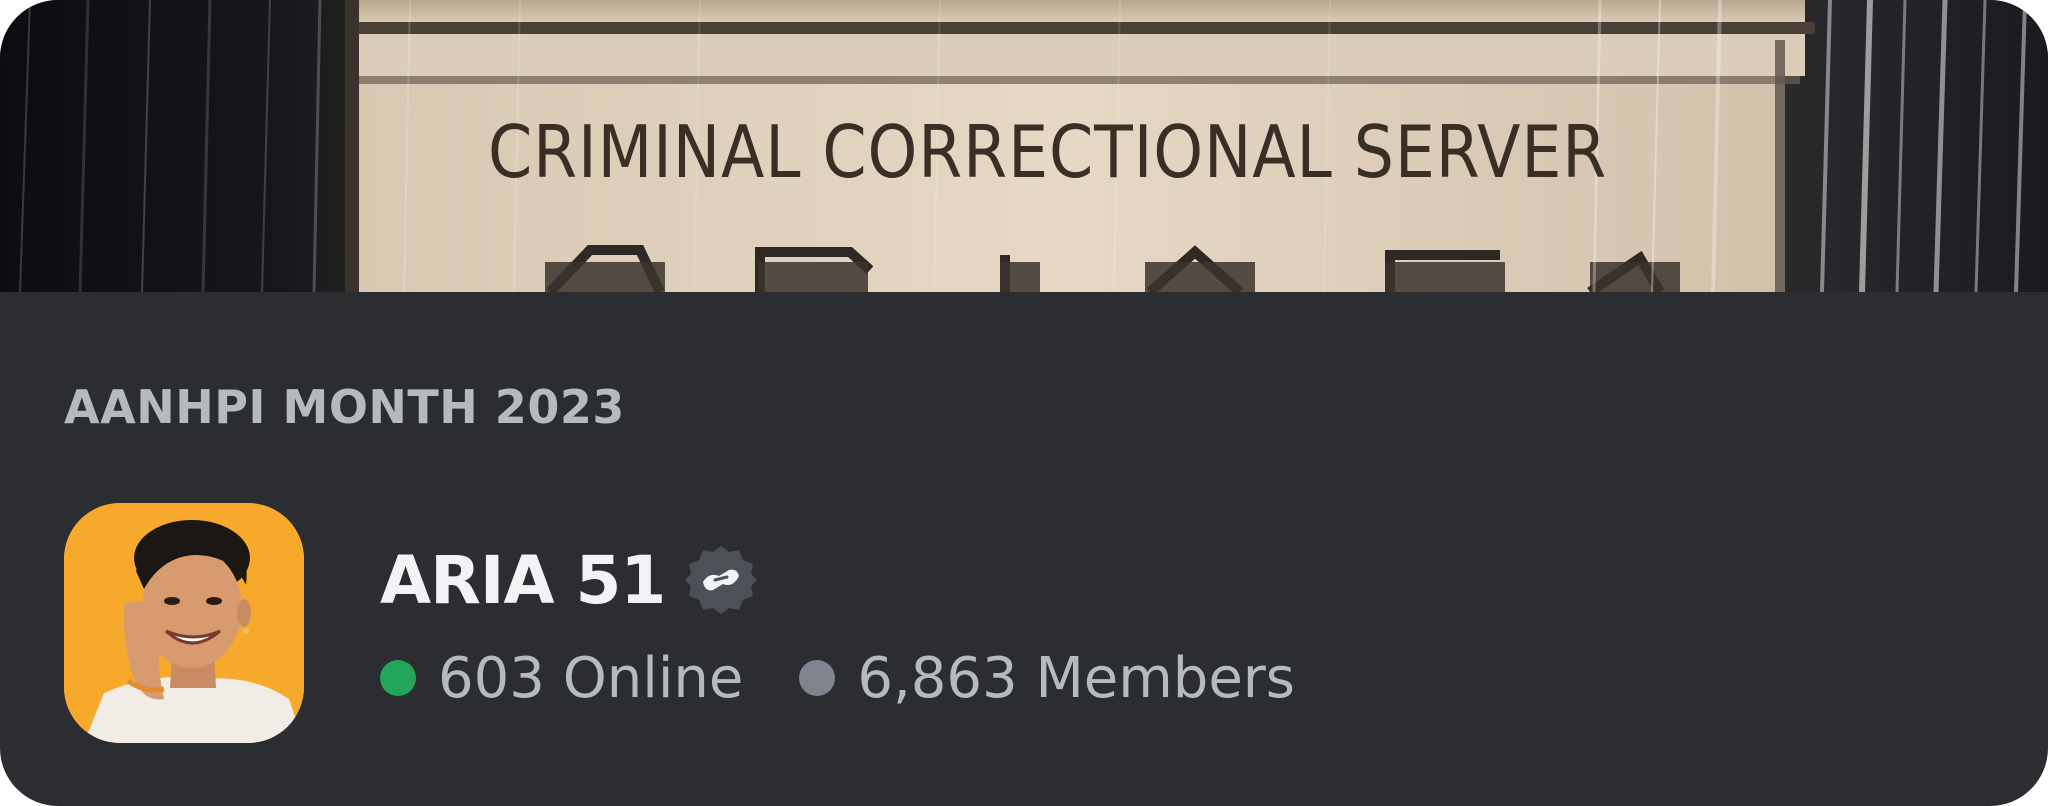 This screenshot has width=2048, height=806. I want to click on server-name: ARIA 51, so click(523, 580).